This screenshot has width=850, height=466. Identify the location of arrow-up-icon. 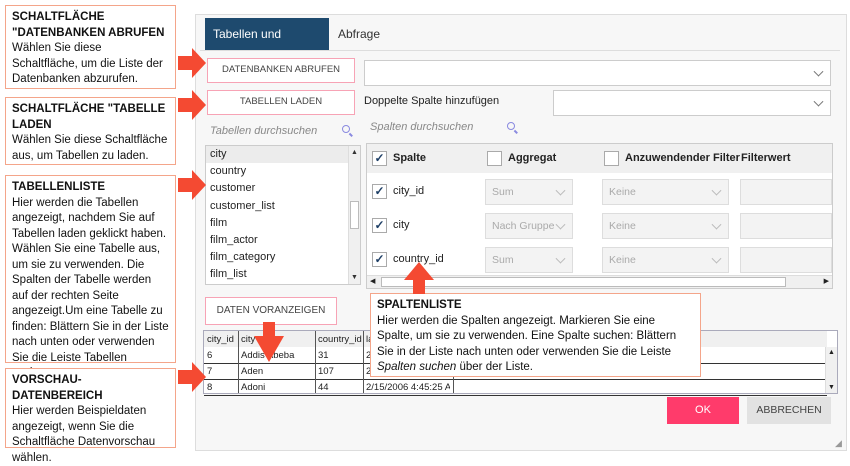
(419, 278).